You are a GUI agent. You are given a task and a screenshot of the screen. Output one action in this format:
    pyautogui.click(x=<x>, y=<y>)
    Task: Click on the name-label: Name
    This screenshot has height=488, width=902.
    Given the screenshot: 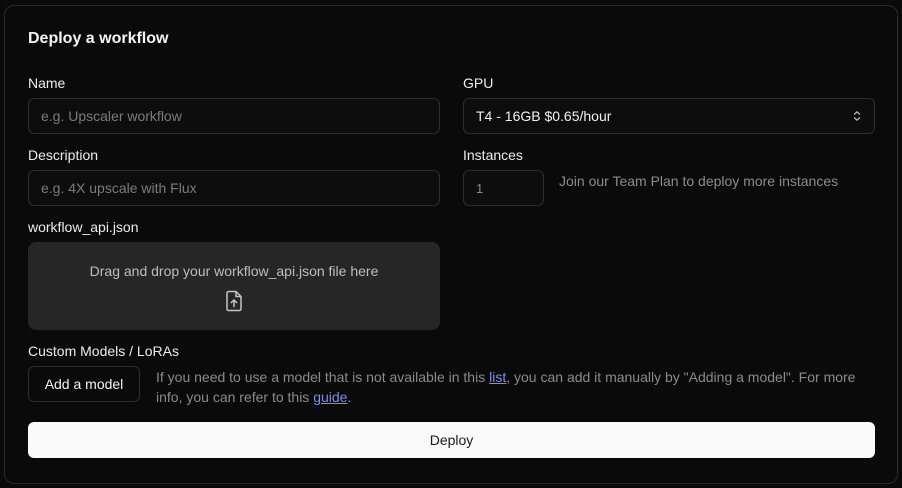 What is the action you would take?
    pyautogui.click(x=47, y=83)
    